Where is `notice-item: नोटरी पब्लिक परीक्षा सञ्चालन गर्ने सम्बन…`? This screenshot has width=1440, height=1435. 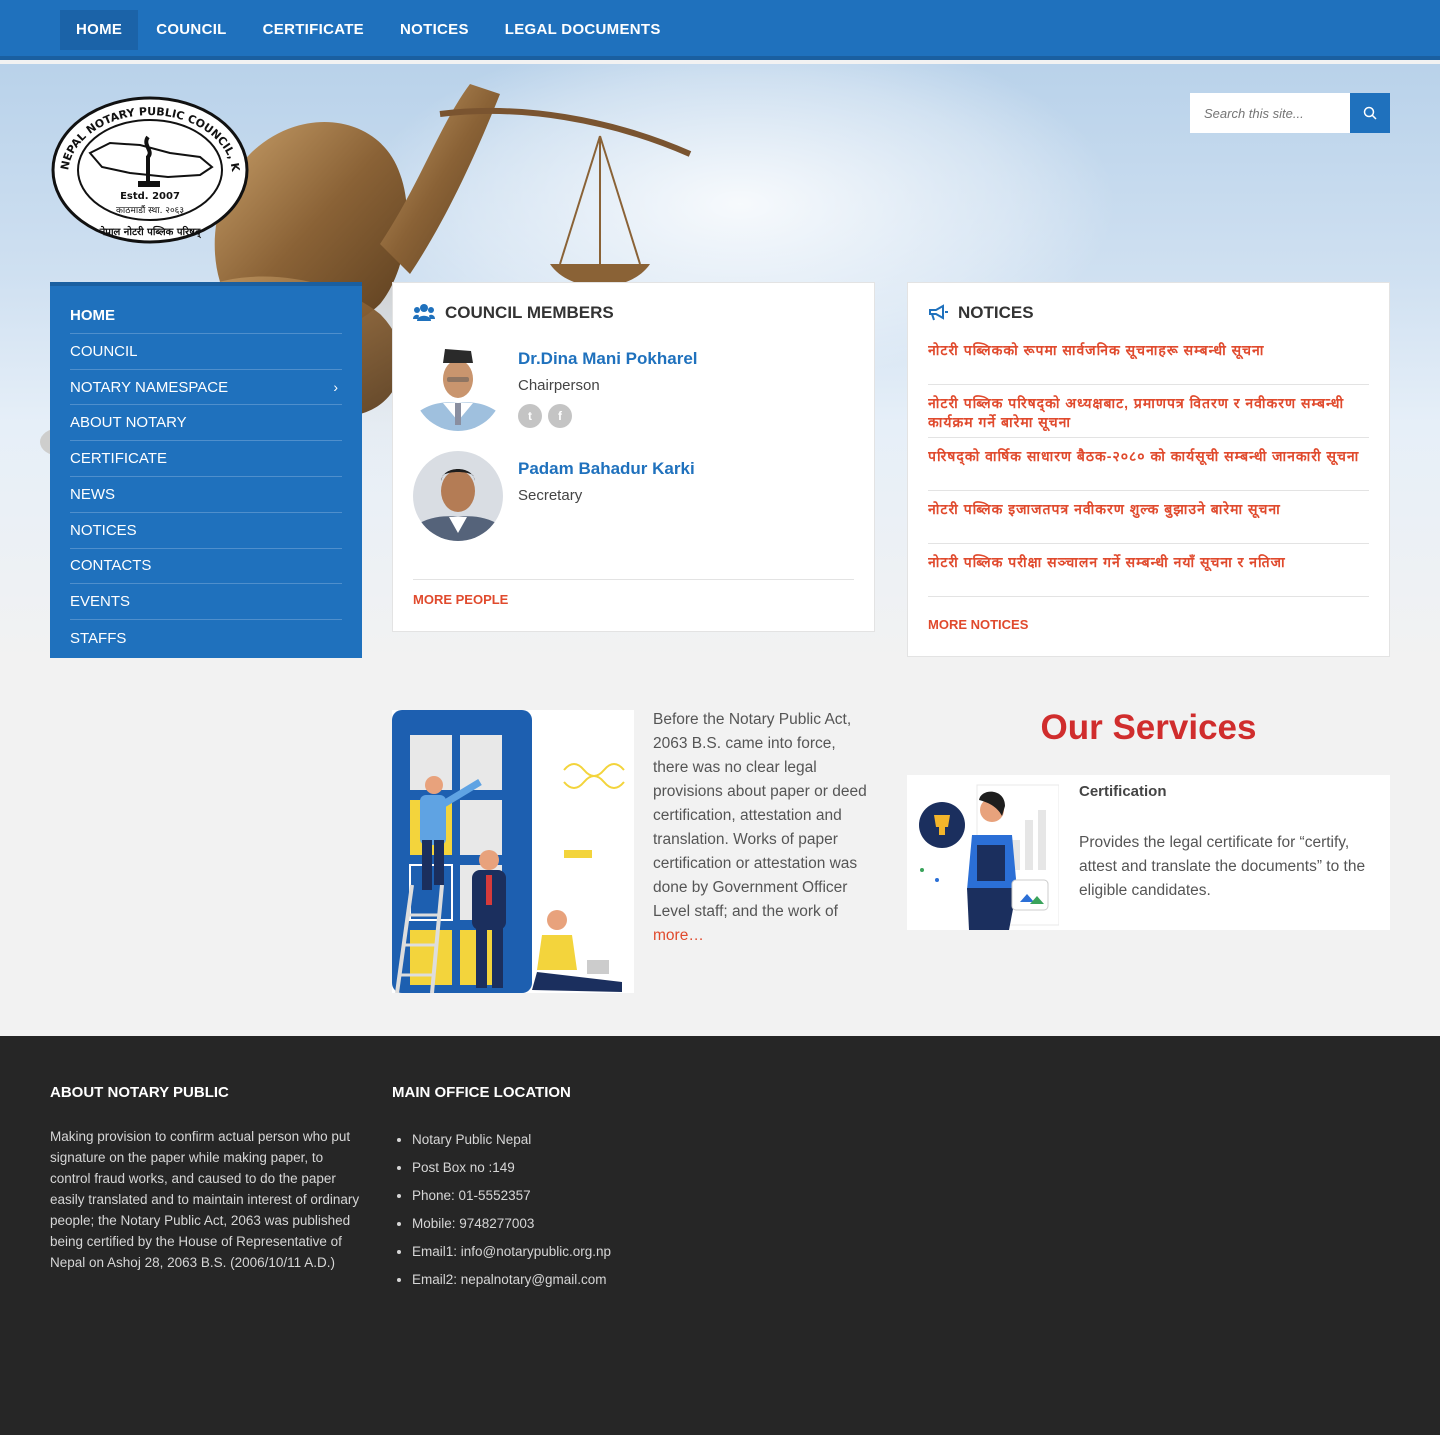 notice-item: नोटरी पब्लिक परीक्षा सञ्चालन गर्ने सम्बन… is located at coordinates (1148, 575).